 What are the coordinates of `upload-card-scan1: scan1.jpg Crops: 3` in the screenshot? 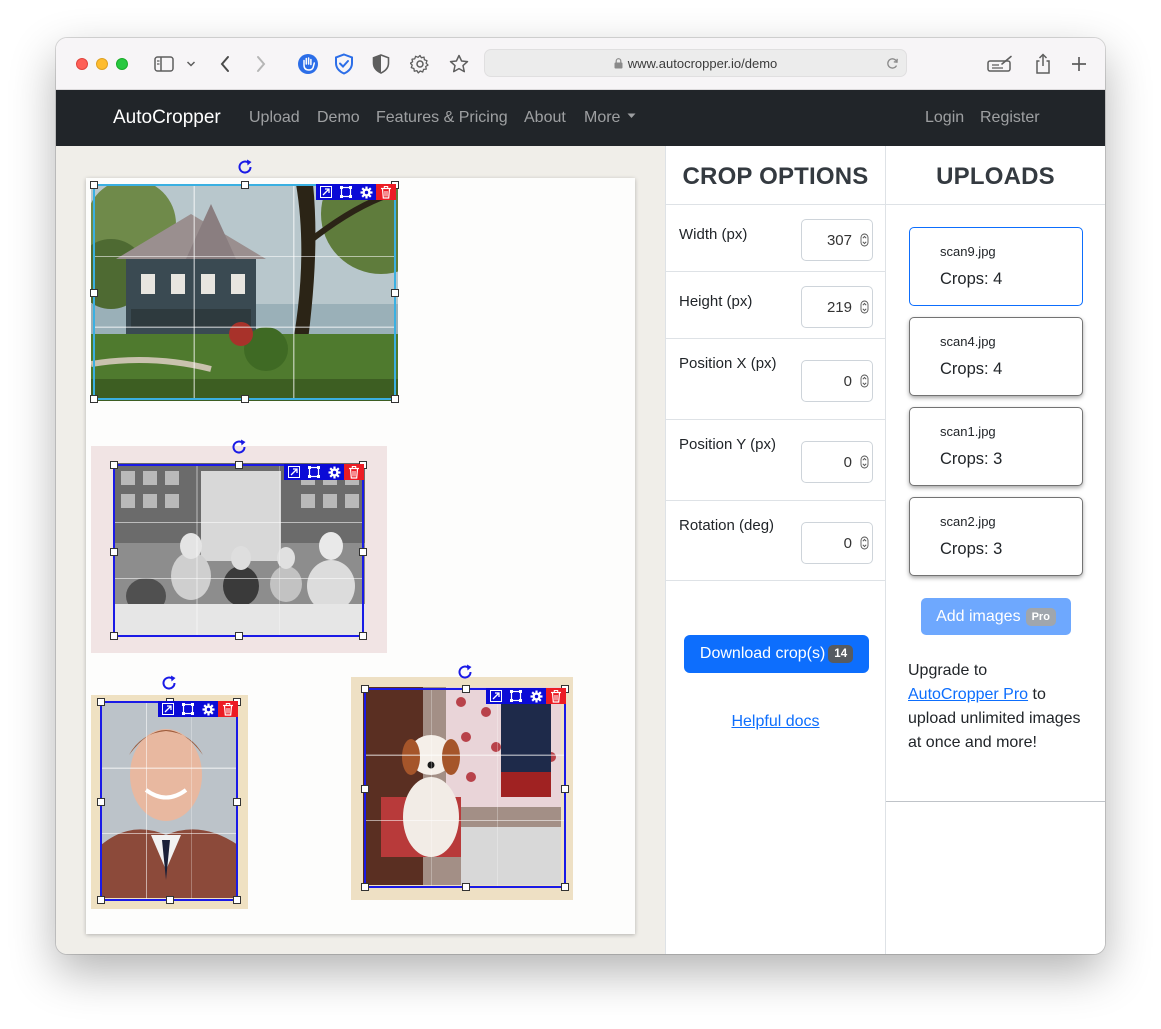 It's located at (996, 446).